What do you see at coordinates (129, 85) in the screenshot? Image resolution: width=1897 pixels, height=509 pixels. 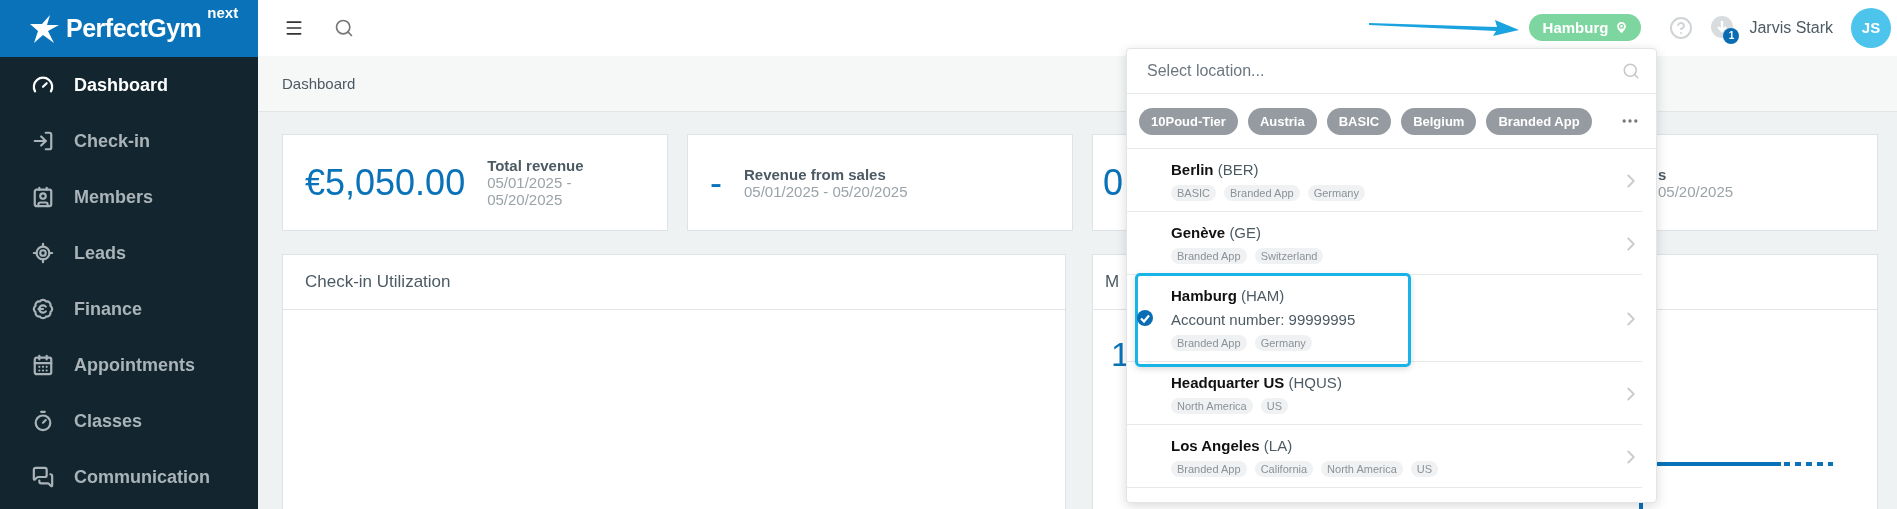 I see `sidebar-item: Dashboard` at bounding box center [129, 85].